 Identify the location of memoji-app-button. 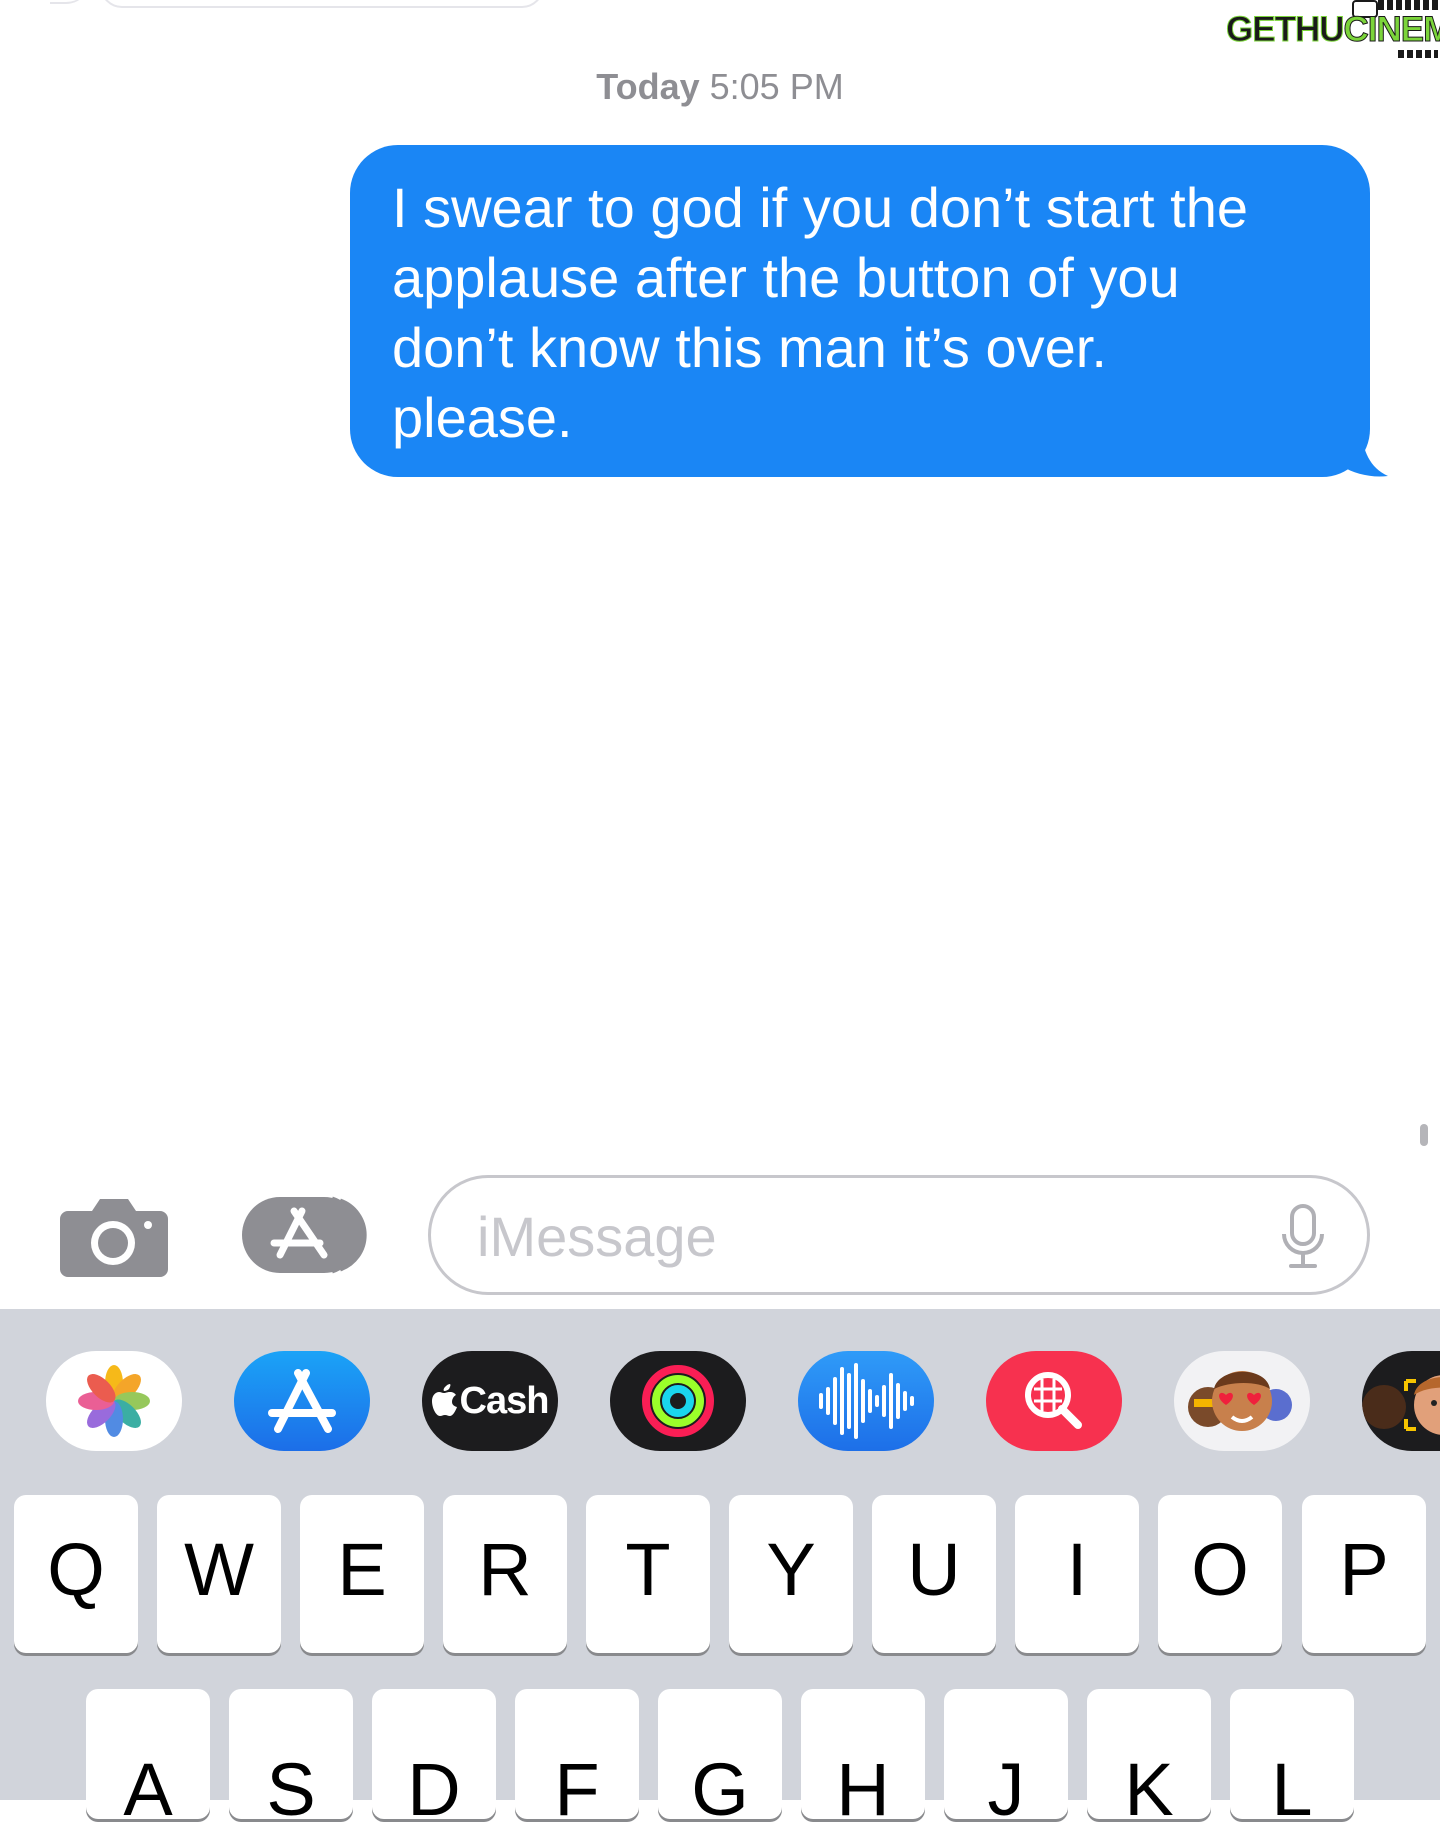
(1401, 1401).